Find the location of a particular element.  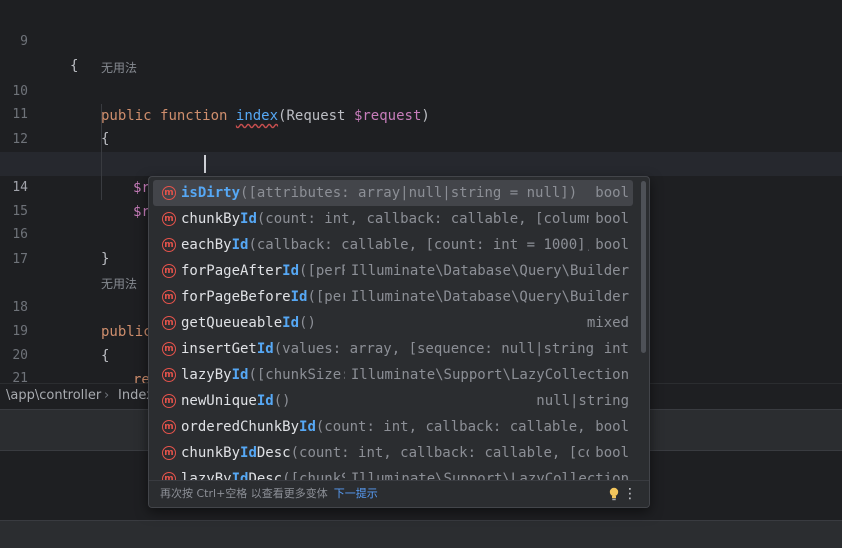

completion-item: m getQueueableId() mixed is located at coordinates (393, 323).